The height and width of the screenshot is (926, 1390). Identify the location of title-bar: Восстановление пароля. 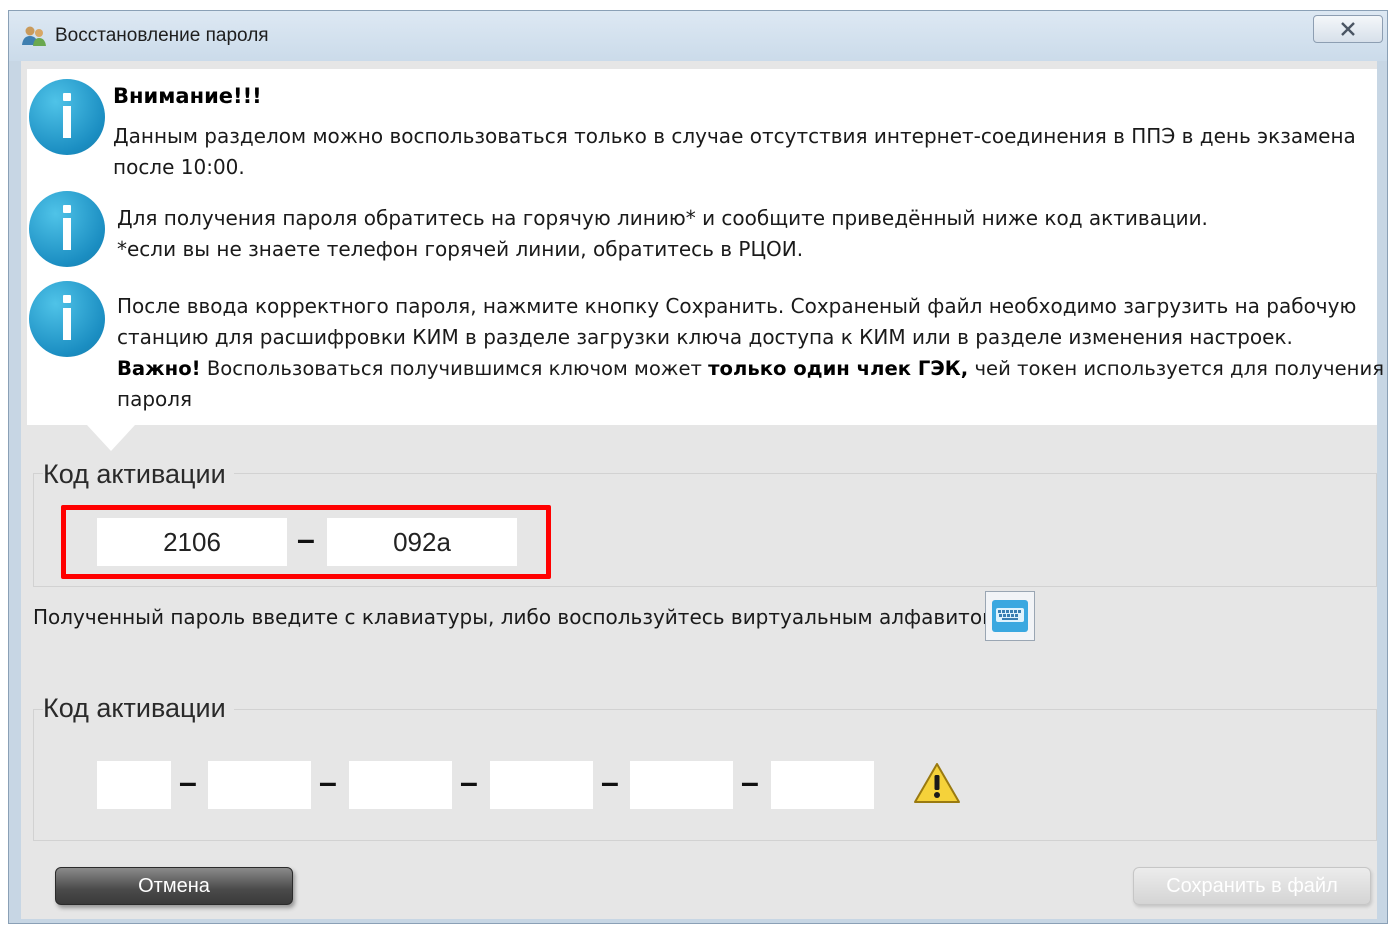
(698, 36).